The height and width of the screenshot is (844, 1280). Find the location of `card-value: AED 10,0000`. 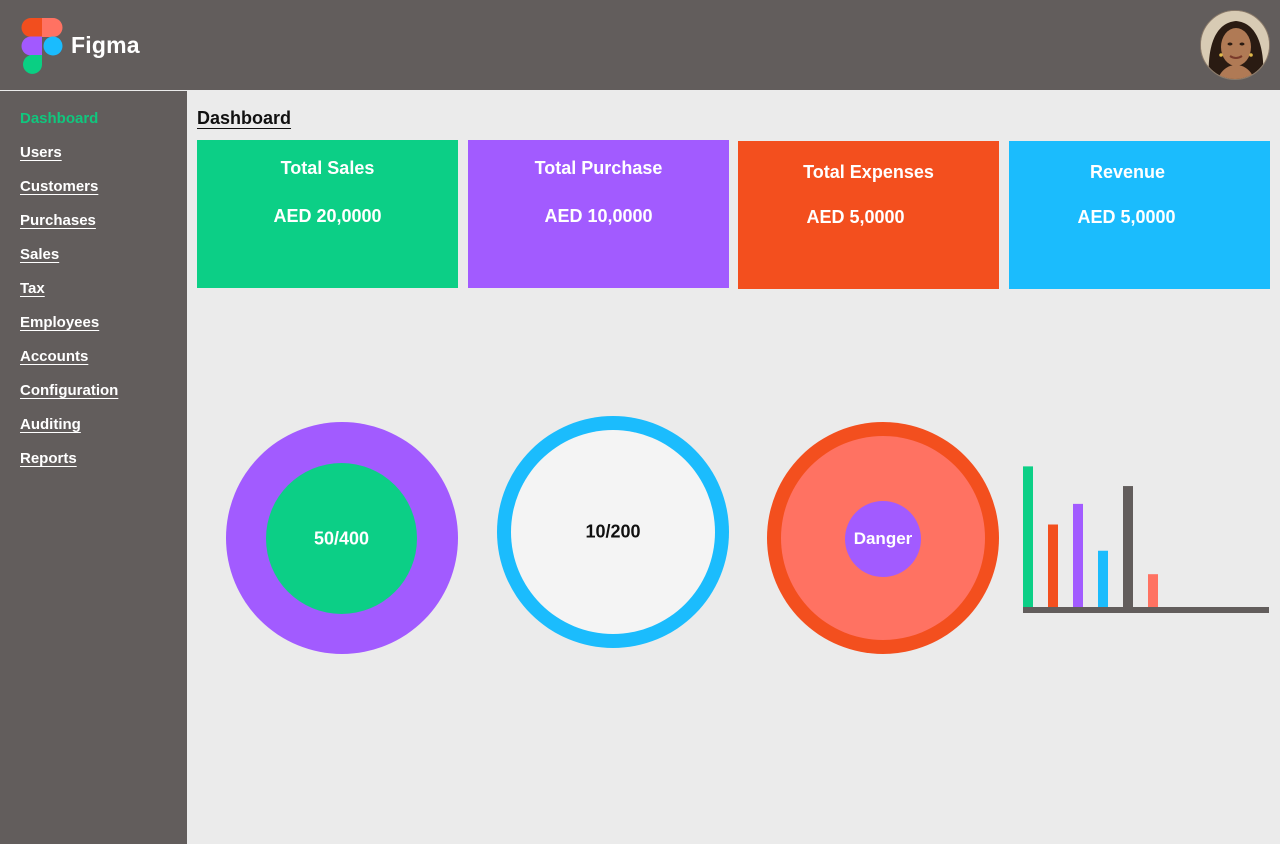

card-value: AED 10,0000 is located at coordinates (598, 216).